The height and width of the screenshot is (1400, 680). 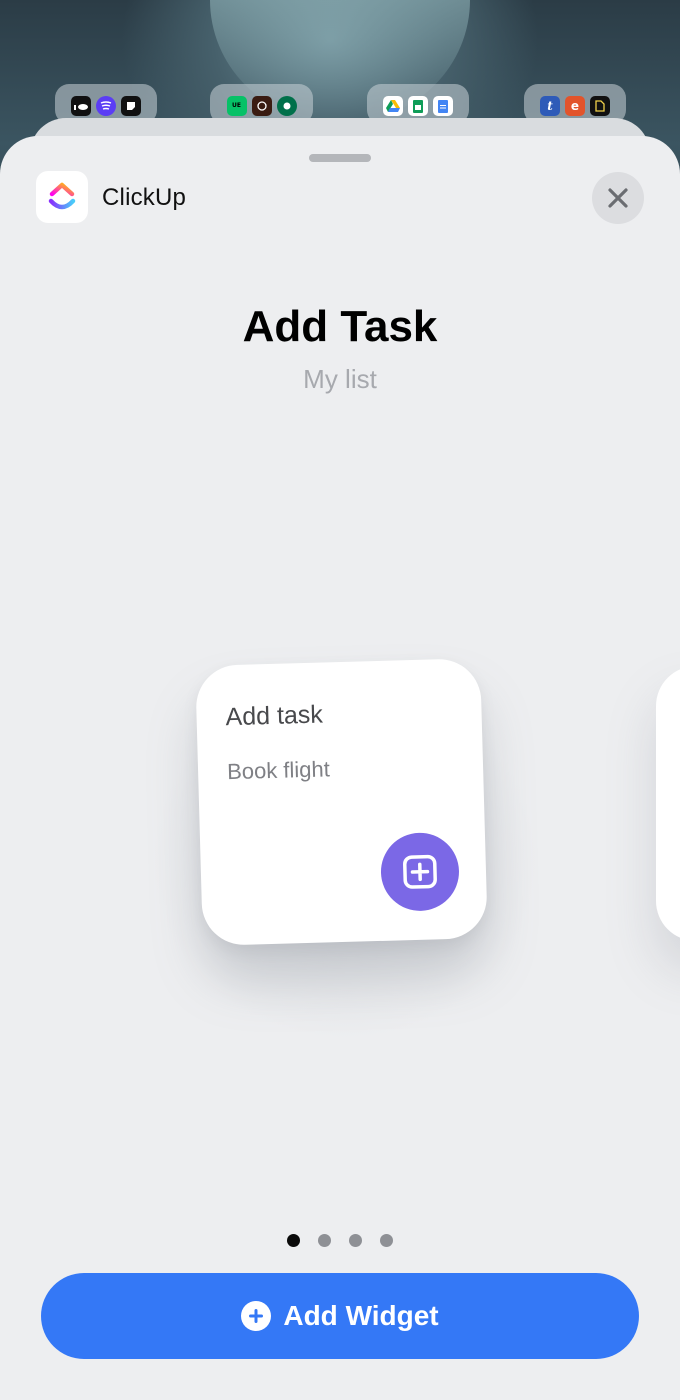 What do you see at coordinates (340, 158) in the screenshot?
I see `sheet-grabber` at bounding box center [340, 158].